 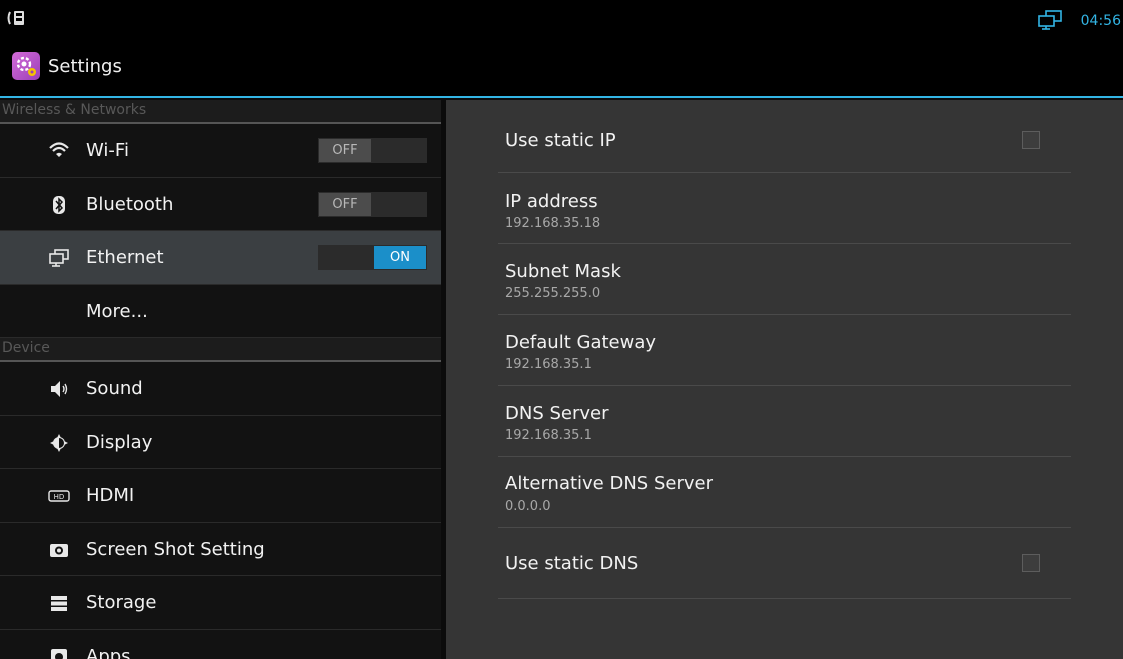 I want to click on svg-text: HD, so click(x=59, y=497).